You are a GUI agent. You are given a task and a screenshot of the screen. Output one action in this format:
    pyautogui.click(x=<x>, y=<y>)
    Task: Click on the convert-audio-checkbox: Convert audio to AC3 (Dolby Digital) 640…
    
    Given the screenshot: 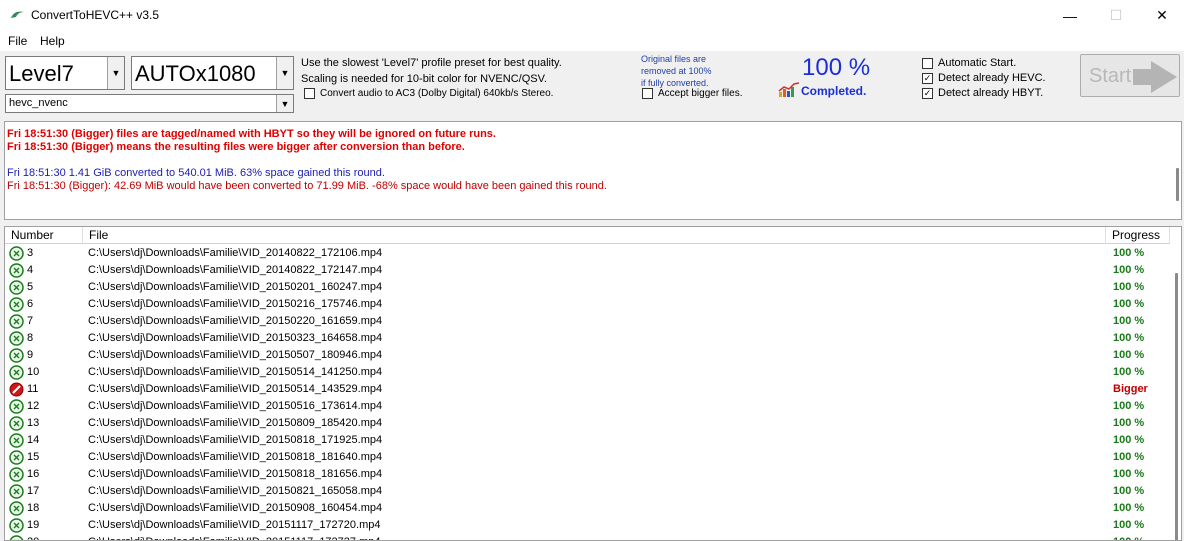 What is the action you would take?
    pyautogui.click(x=428, y=93)
    